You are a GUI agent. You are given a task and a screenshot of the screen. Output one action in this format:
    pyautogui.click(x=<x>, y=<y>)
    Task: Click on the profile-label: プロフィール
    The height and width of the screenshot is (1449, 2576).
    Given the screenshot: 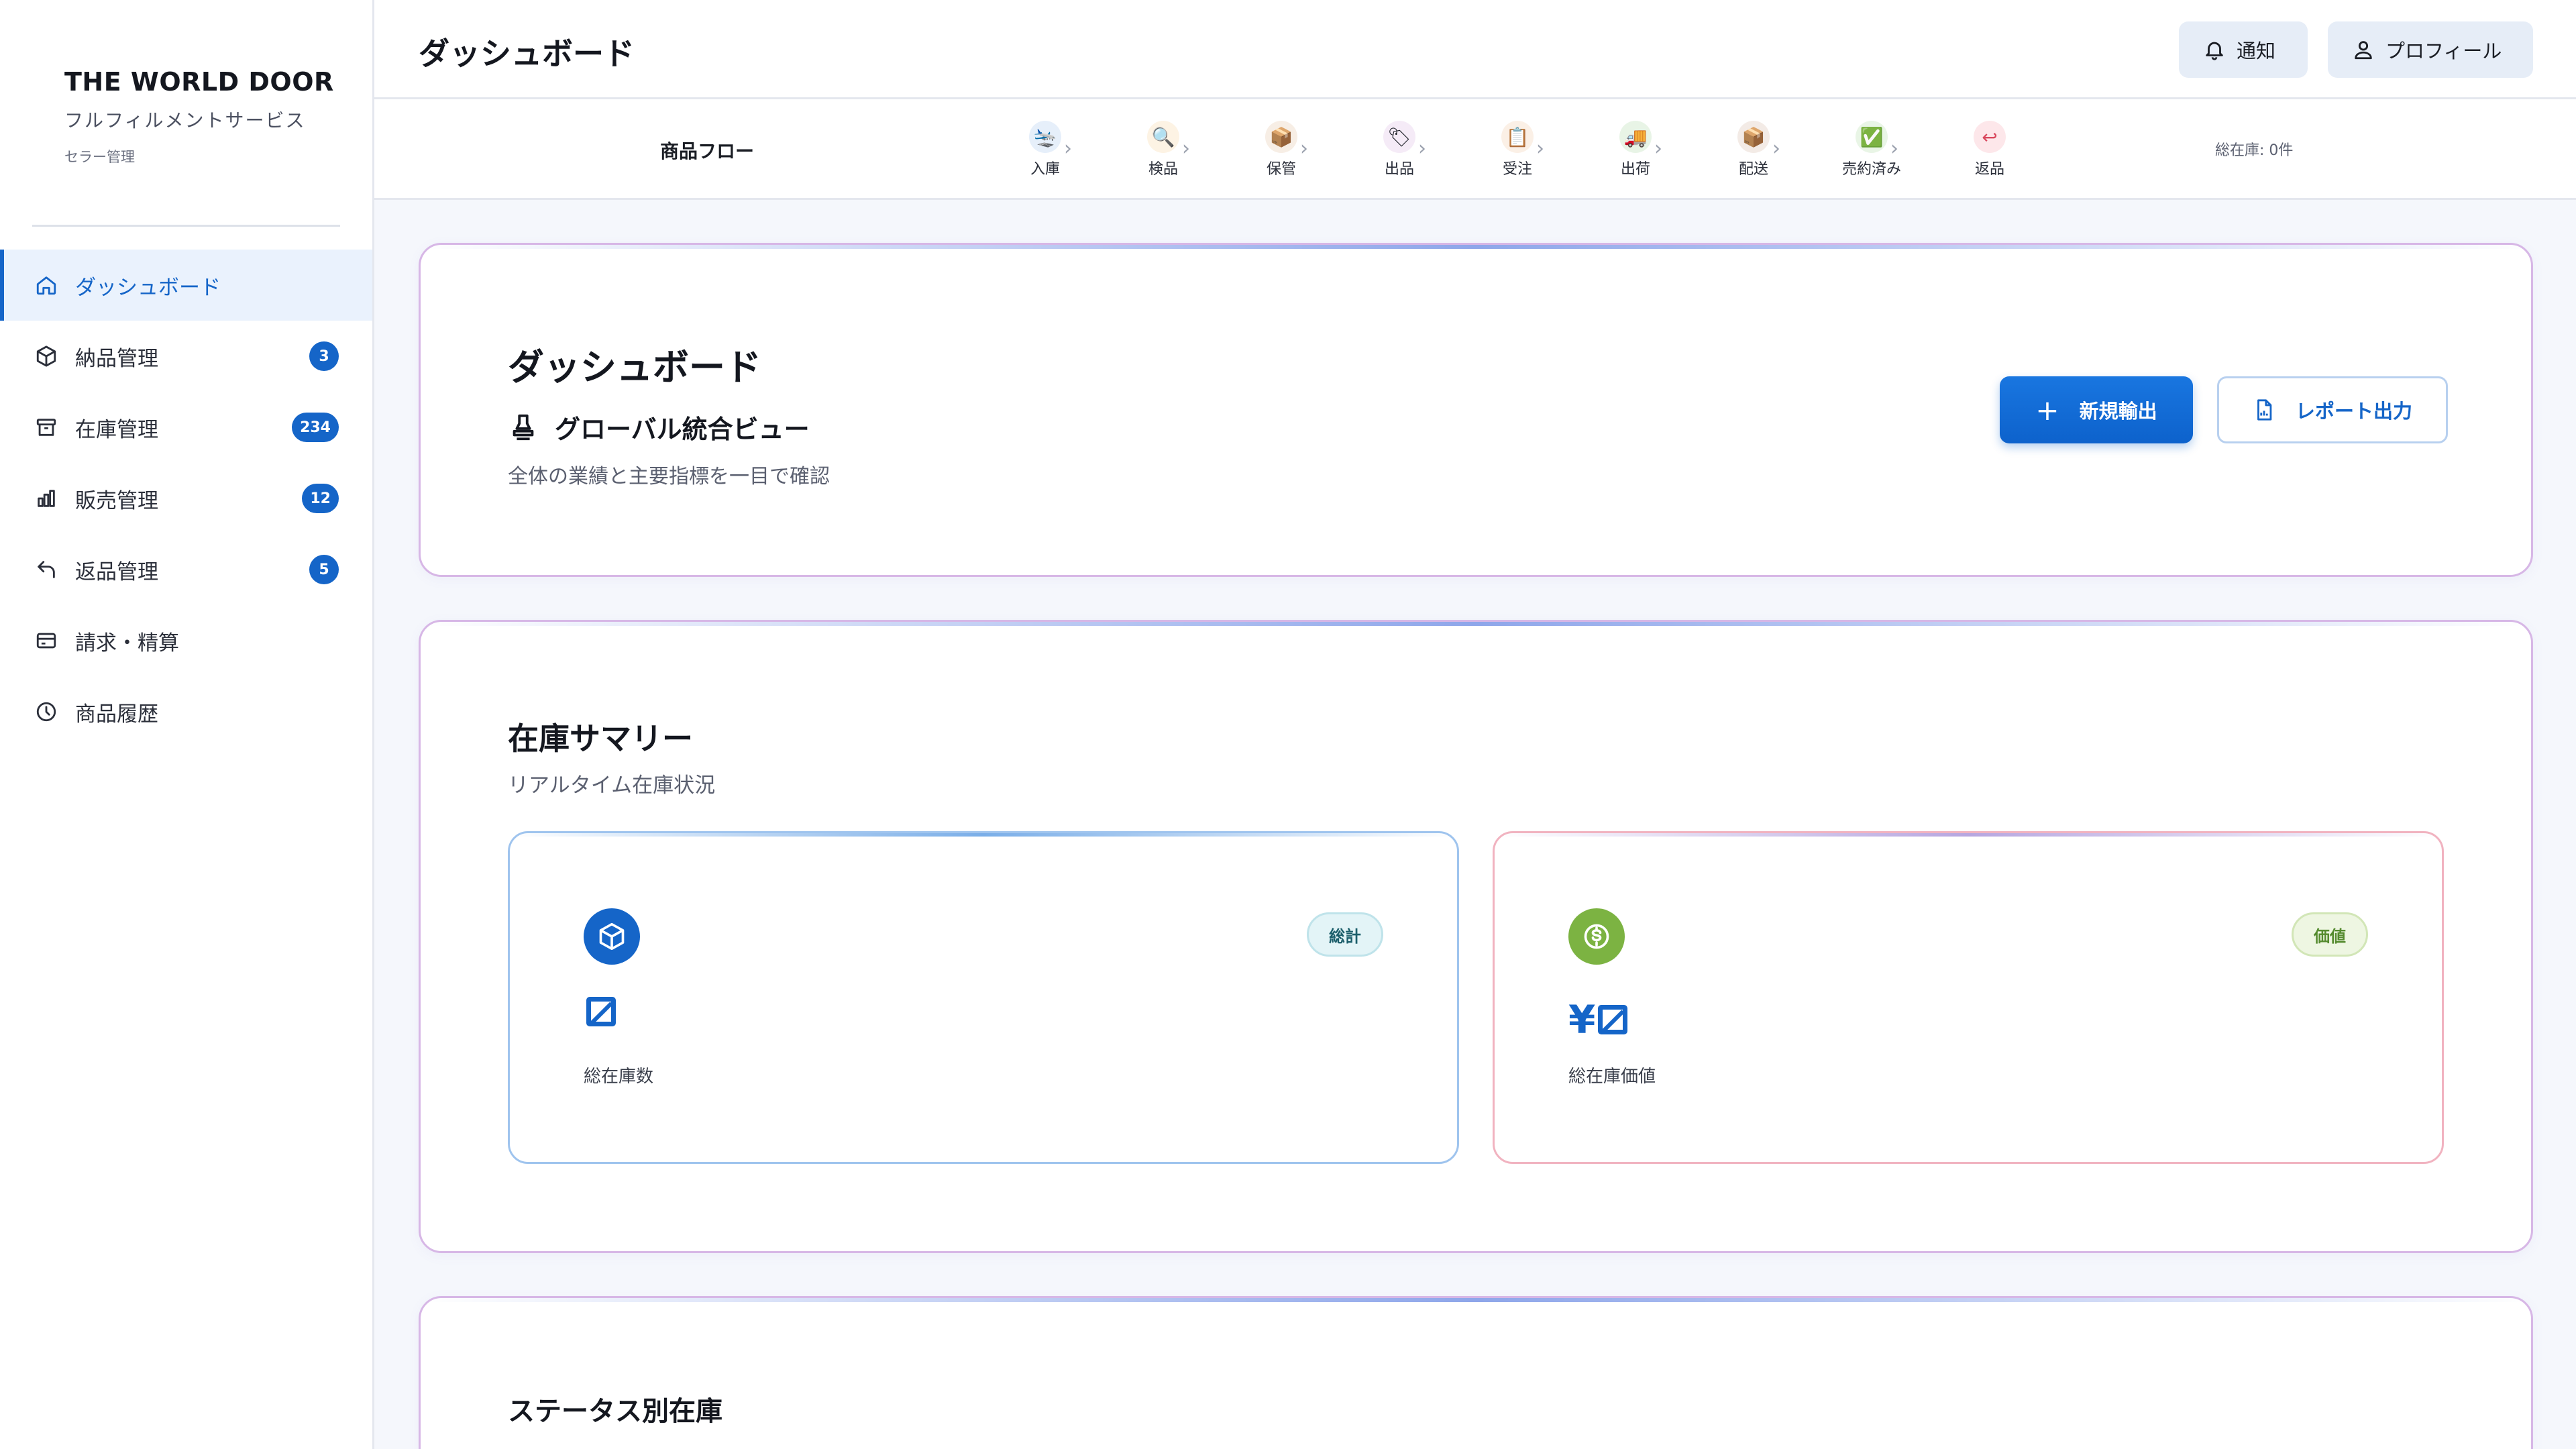 What is the action you would take?
    pyautogui.click(x=2443, y=51)
    